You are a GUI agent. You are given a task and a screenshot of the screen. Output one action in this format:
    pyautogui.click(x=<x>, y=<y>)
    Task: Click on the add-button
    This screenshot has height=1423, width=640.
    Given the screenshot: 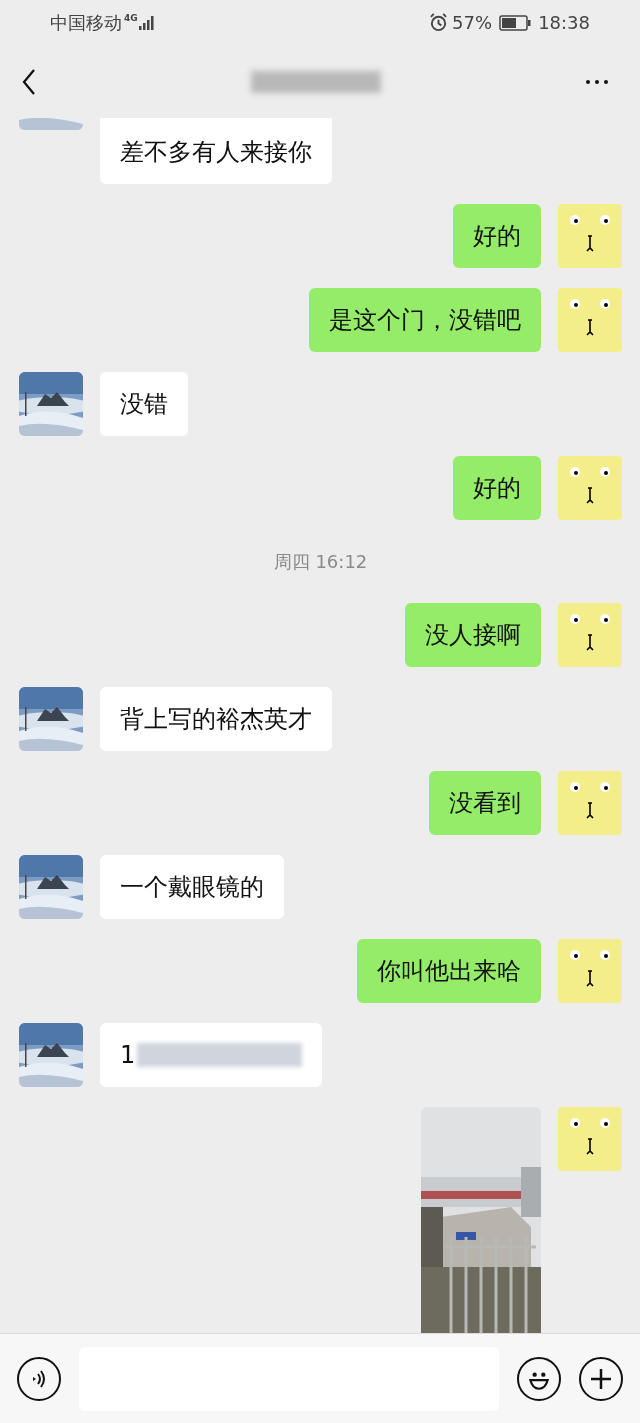 What is the action you would take?
    pyautogui.click(x=601, y=1378)
    